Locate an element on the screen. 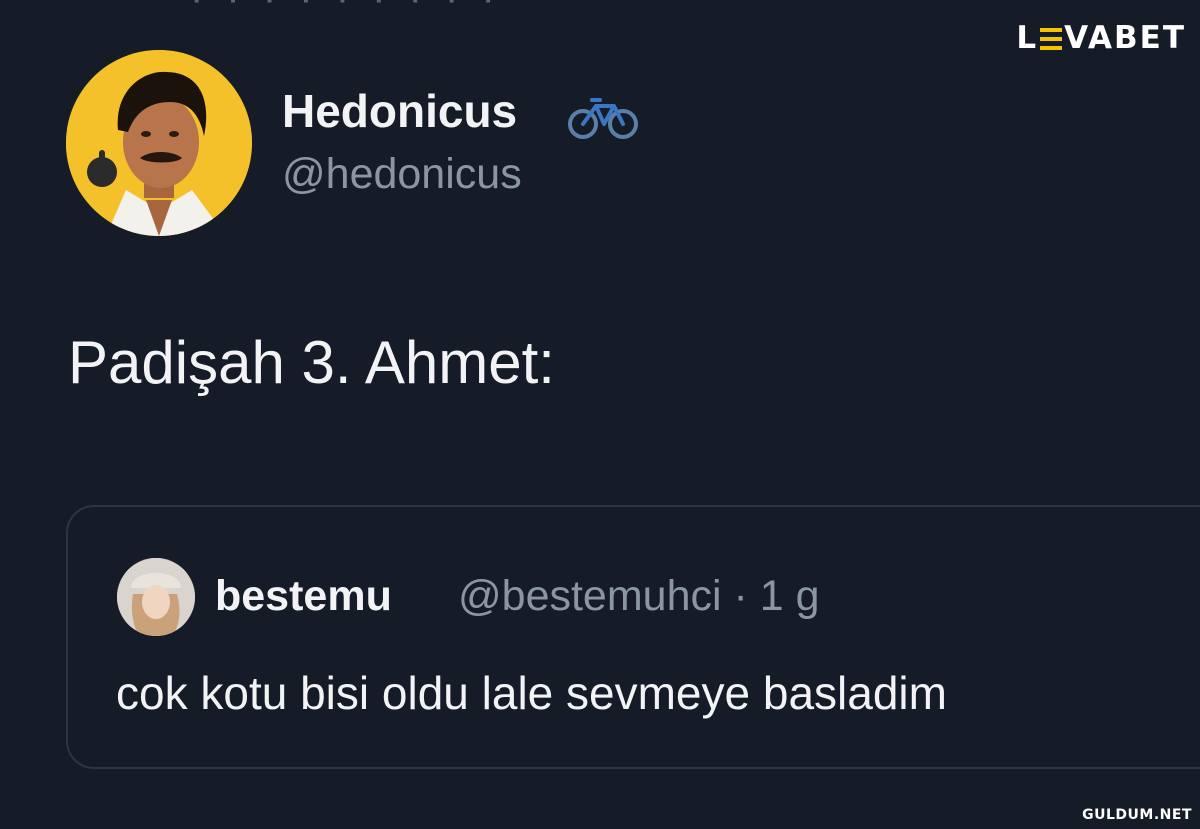  tweet-text: Padişah 3. Ahmet: is located at coordinates (311, 362).